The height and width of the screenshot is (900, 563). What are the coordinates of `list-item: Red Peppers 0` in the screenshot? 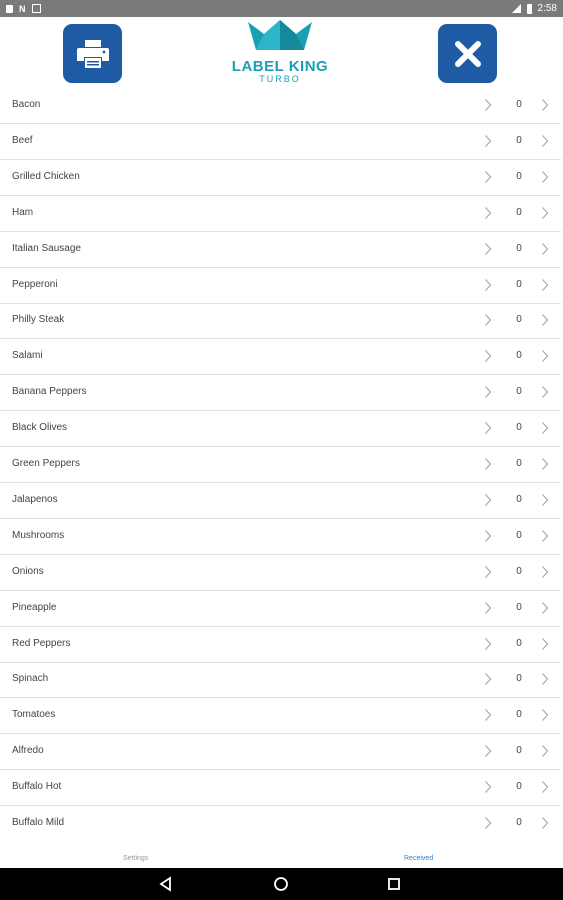 It's located at (280, 645).